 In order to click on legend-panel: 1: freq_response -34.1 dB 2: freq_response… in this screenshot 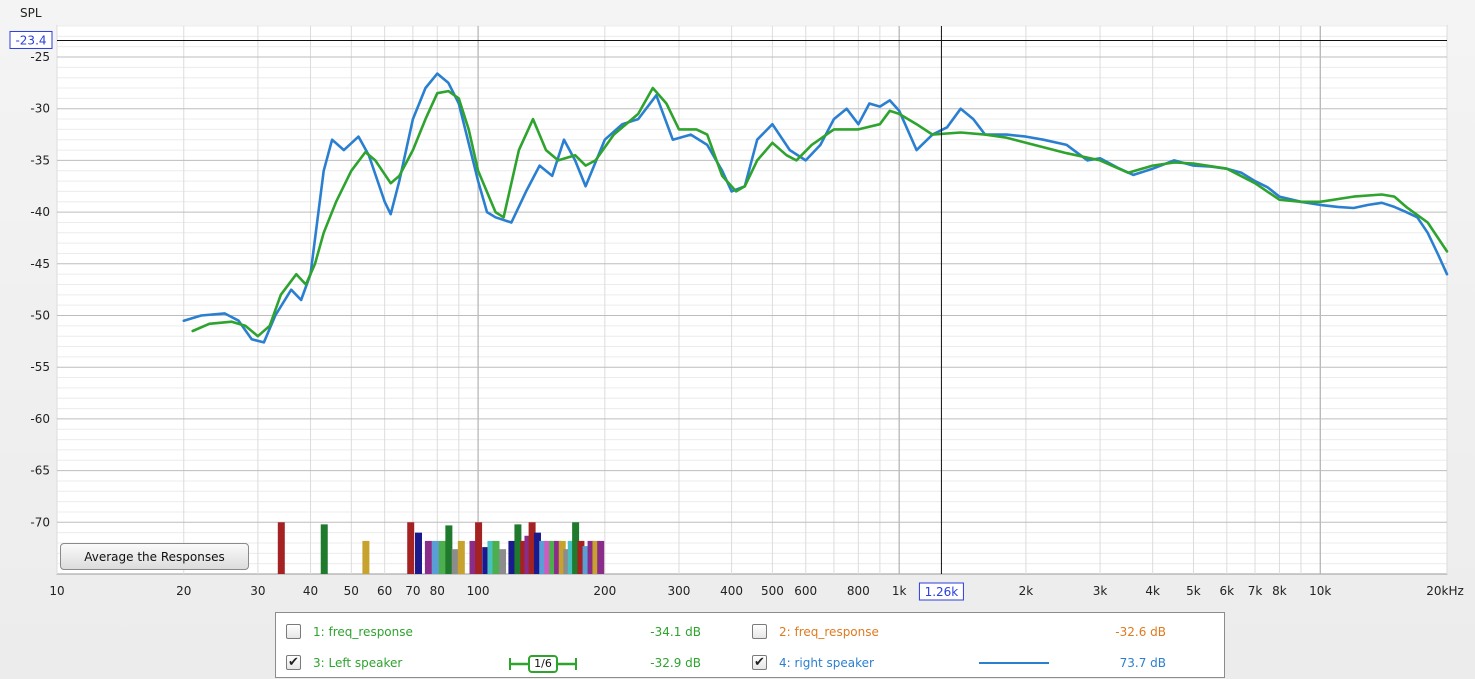, I will do `click(750, 645)`.